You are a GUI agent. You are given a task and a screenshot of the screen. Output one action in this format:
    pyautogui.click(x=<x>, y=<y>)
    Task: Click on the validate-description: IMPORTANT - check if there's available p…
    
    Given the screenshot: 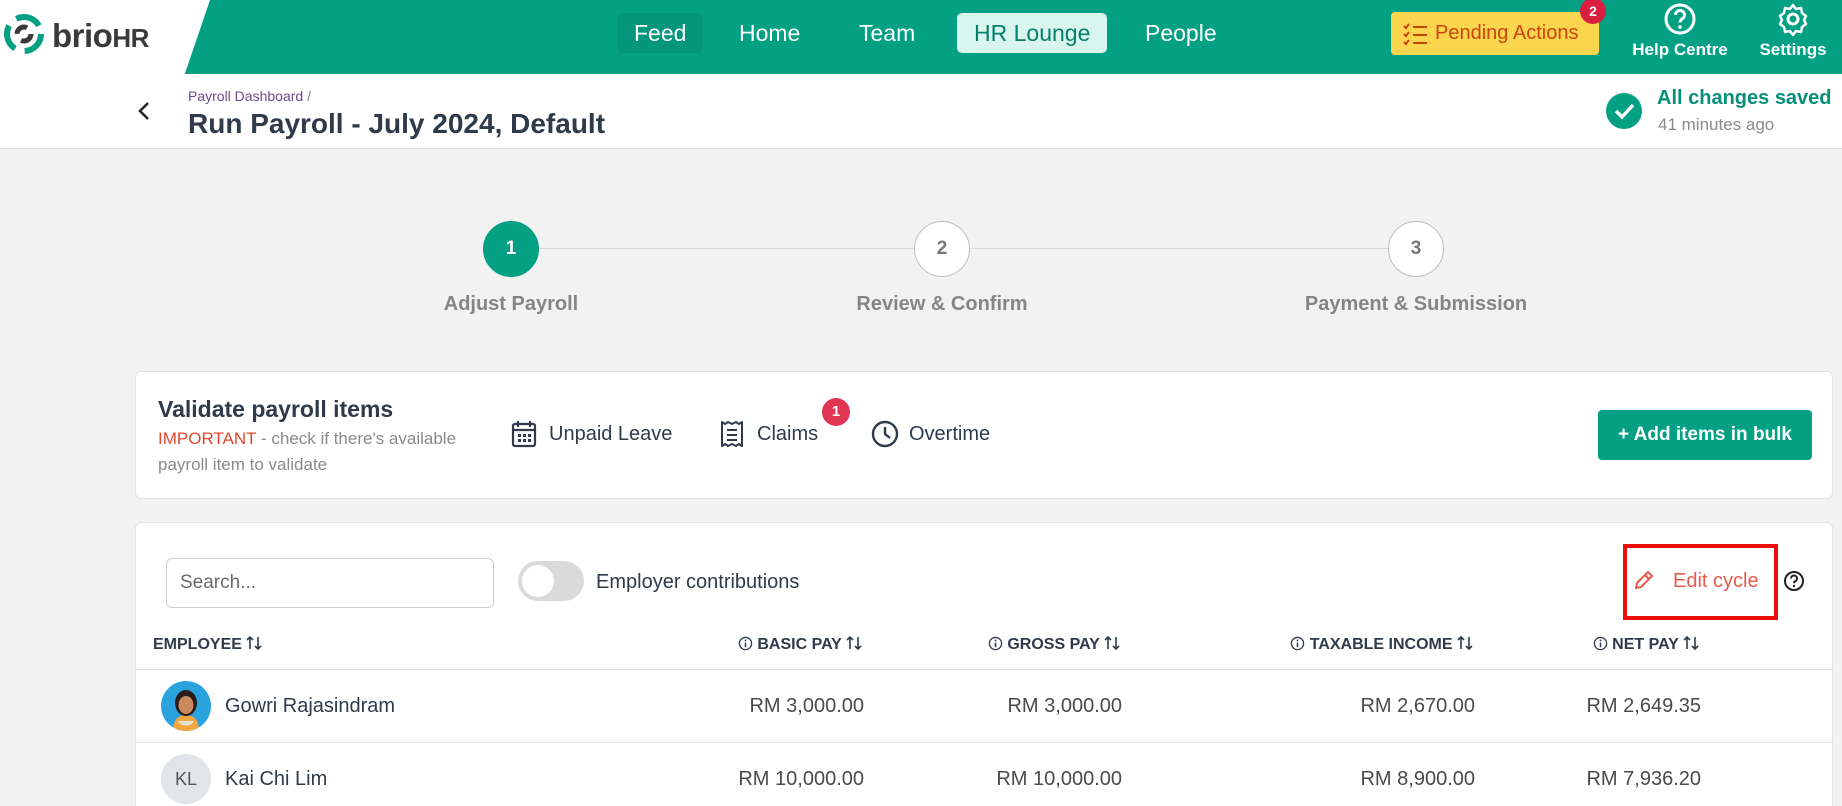 What is the action you would take?
    pyautogui.click(x=313, y=452)
    